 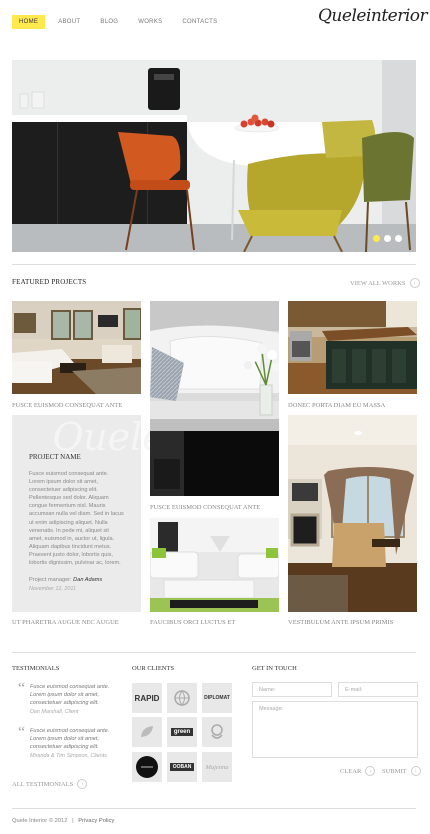 I want to click on view-all-works-link: VIEW ALL WORKS ›, so click(x=385, y=283).